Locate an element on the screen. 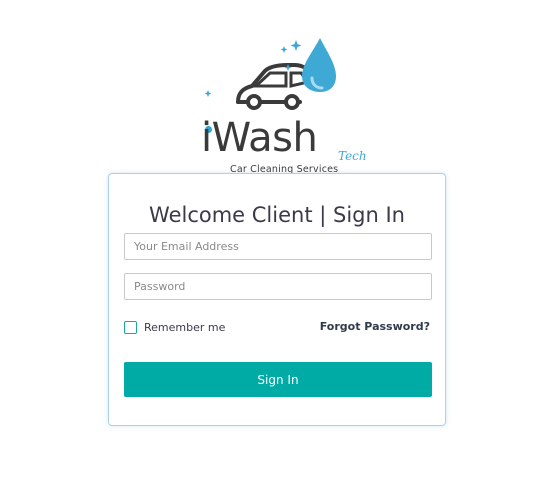  brand-logo: iWash Tech Car Cleaning Services is located at coordinates (291, 104).